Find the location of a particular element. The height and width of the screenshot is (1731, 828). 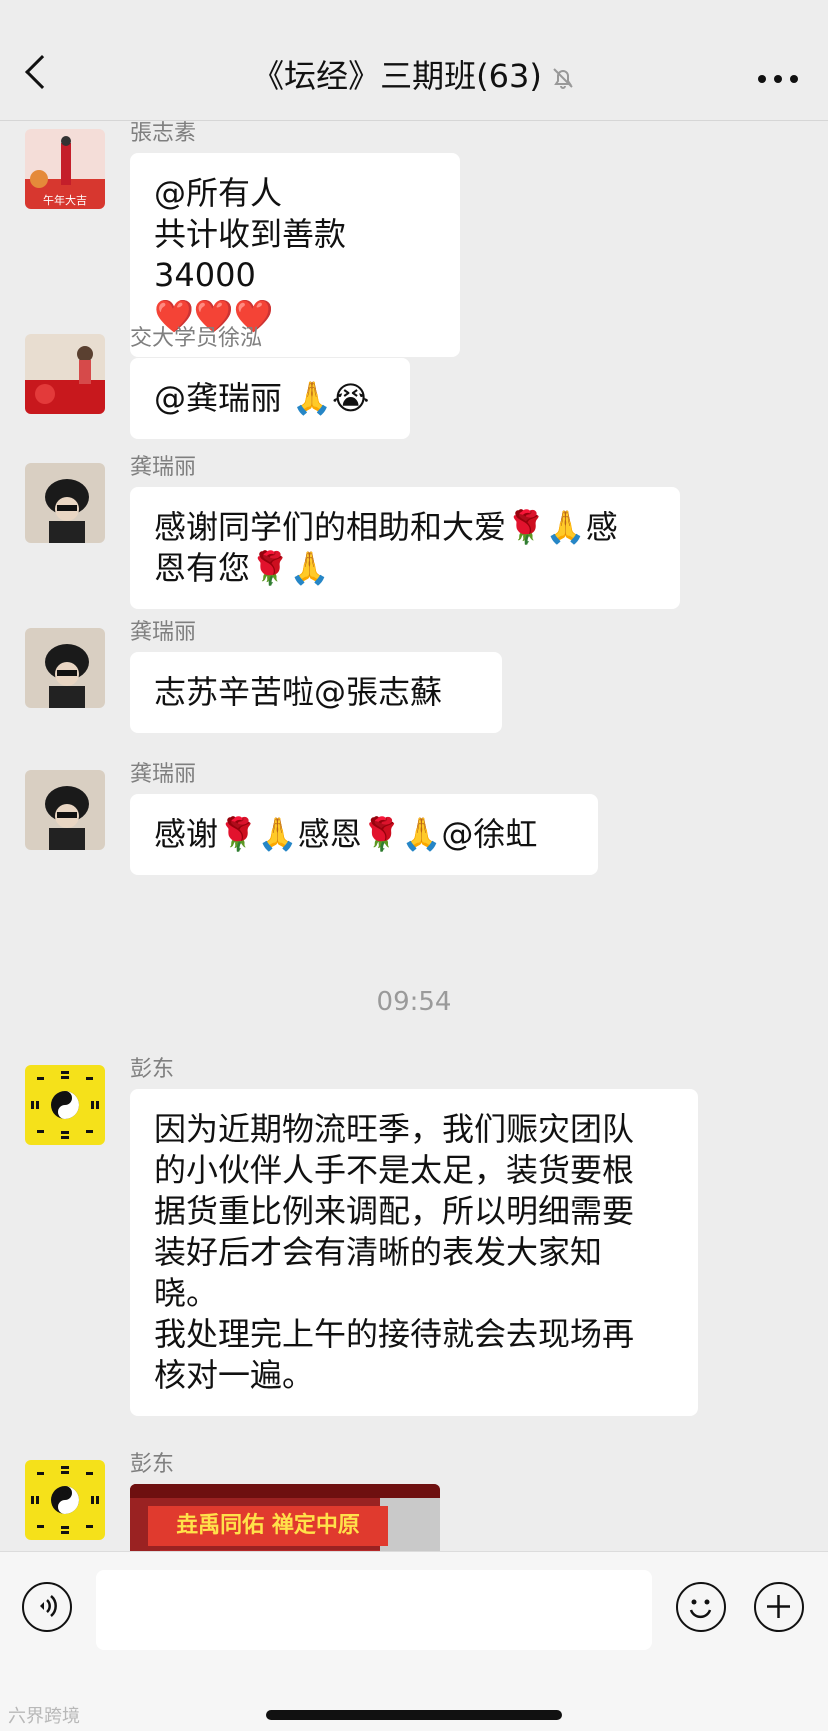

message-item: 交大学员徐泓 @龚瑞丽 🙏😭 is located at coordinates (414, 385).